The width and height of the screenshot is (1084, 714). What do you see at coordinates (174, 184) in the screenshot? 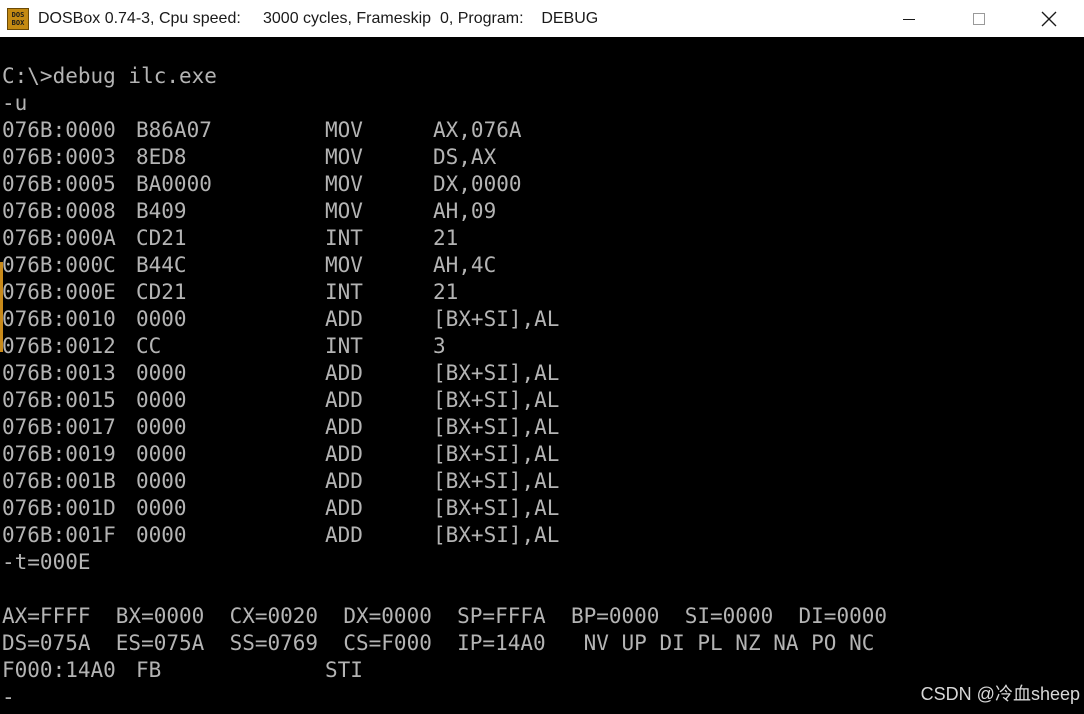
I see `disasm-bytes: BA0000` at bounding box center [174, 184].